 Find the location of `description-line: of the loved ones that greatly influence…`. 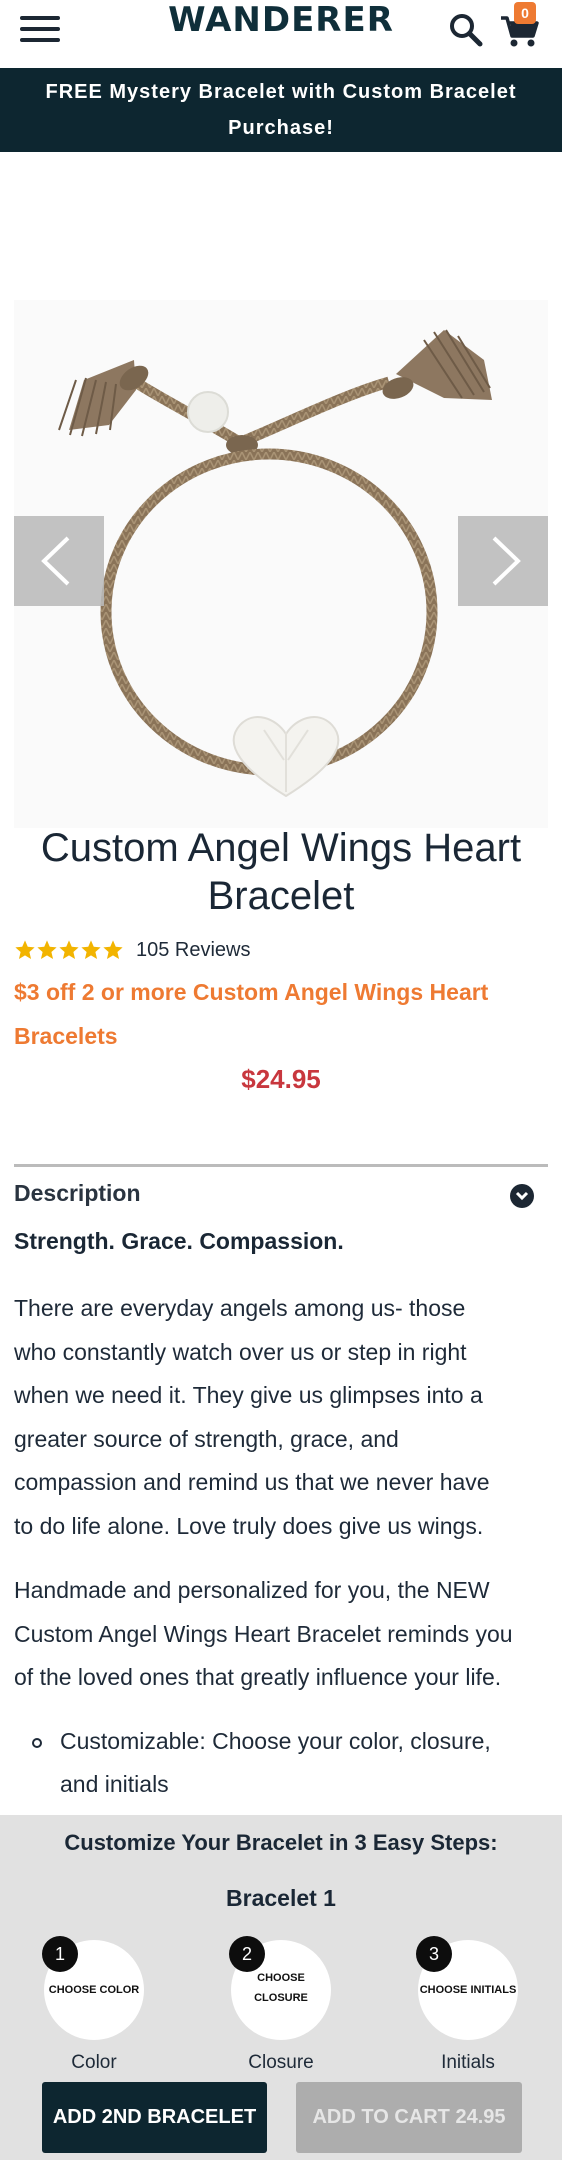

description-line: of the loved ones that greatly influence… is located at coordinates (258, 1677).